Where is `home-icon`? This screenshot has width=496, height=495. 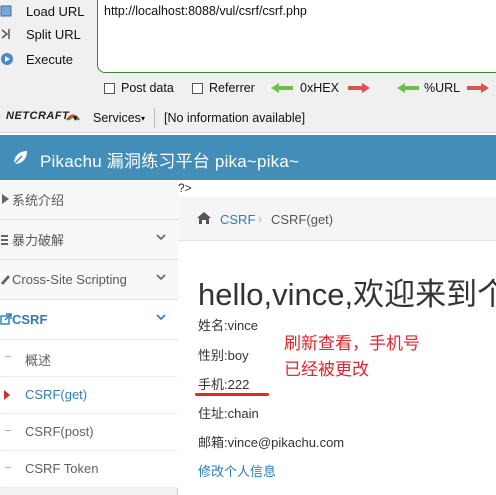 home-icon is located at coordinates (204, 218).